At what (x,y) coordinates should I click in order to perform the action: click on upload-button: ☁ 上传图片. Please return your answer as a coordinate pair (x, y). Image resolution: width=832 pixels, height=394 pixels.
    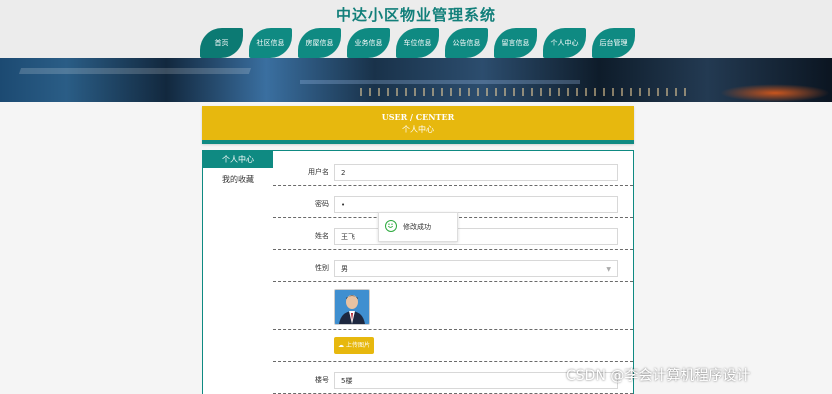
    Looking at the image, I should click on (354, 345).